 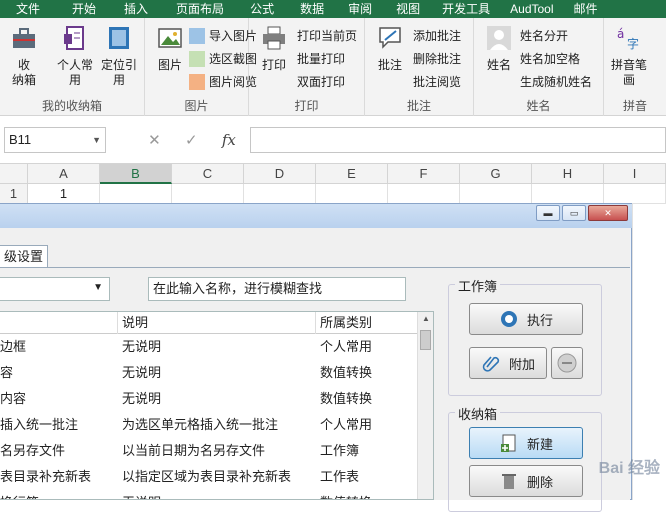 I want to click on cell-b1, so click(x=136, y=194).